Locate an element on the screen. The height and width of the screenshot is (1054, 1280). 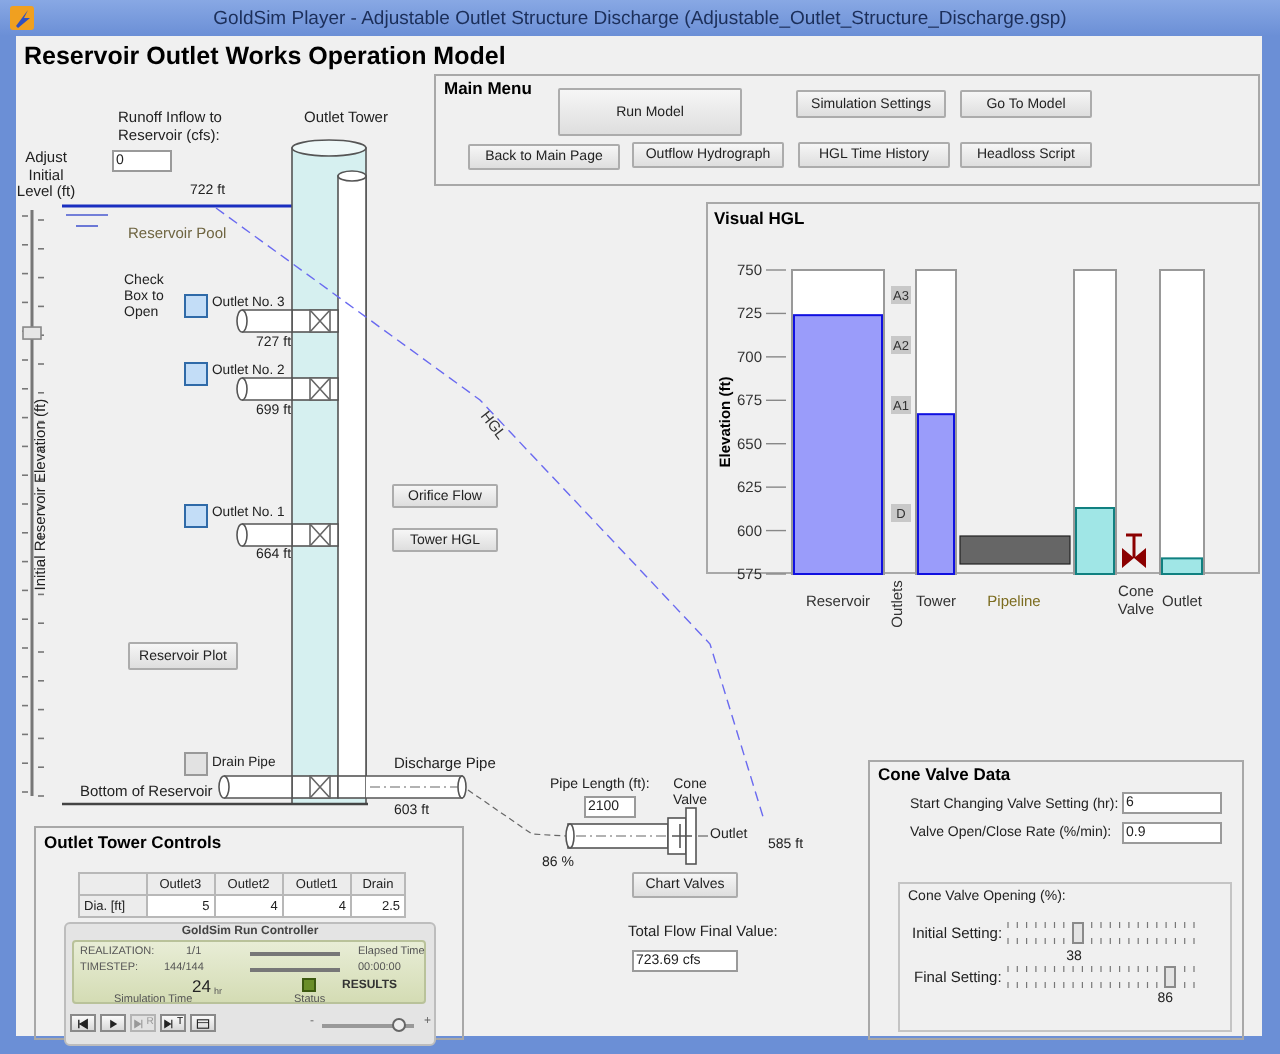
cone-valve-drawing is located at coordinates (682, 836).